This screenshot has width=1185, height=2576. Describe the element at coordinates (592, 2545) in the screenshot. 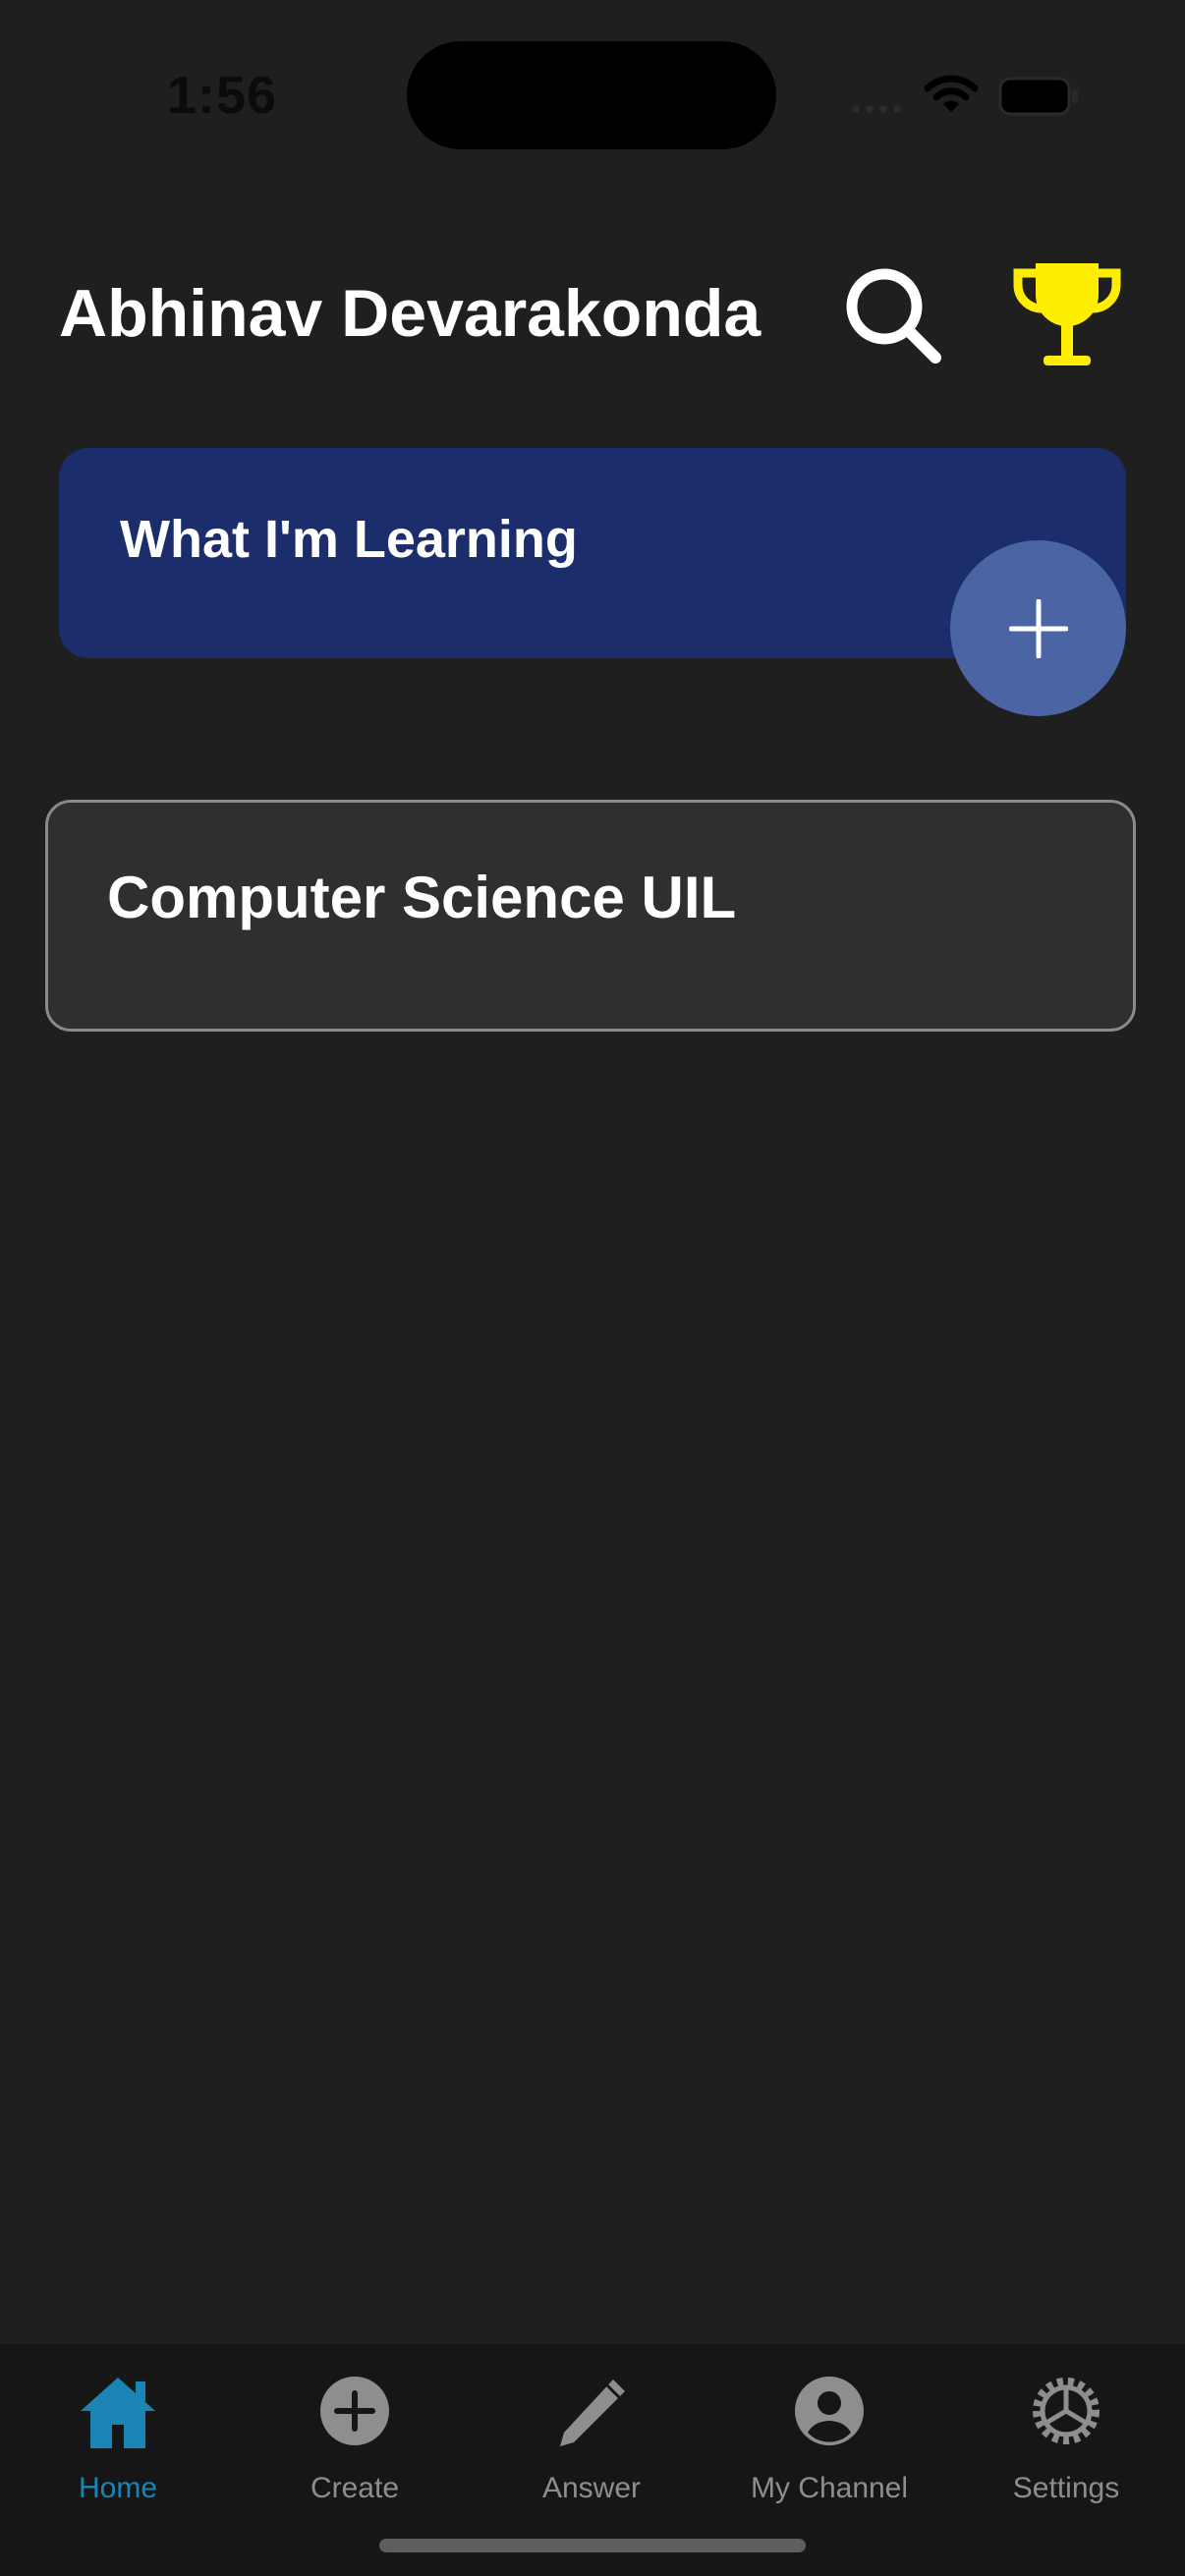

I see `home-indicator` at that location.